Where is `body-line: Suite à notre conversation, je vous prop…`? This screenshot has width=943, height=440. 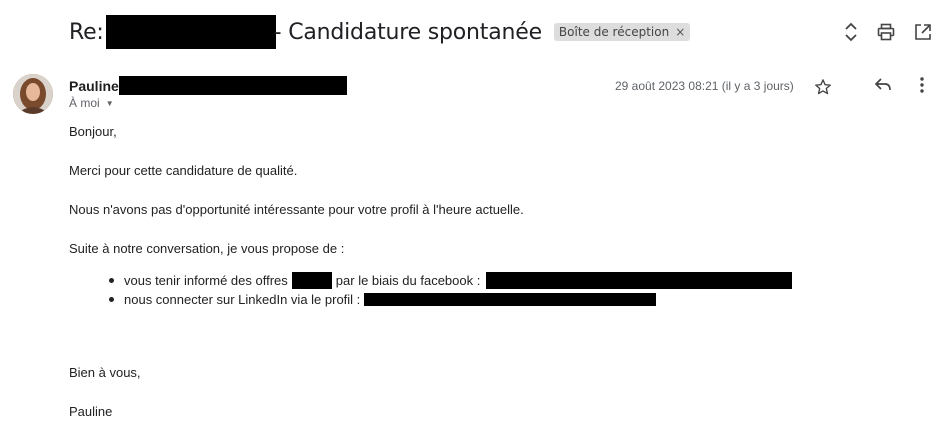 body-line: Suite à notre conversation, je vous prop… is located at coordinates (207, 248).